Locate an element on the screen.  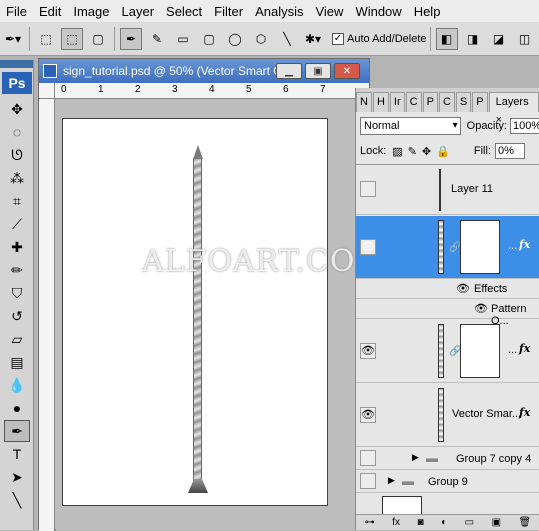
move-tool-icon: ✥ is located at coordinates (17, 109).